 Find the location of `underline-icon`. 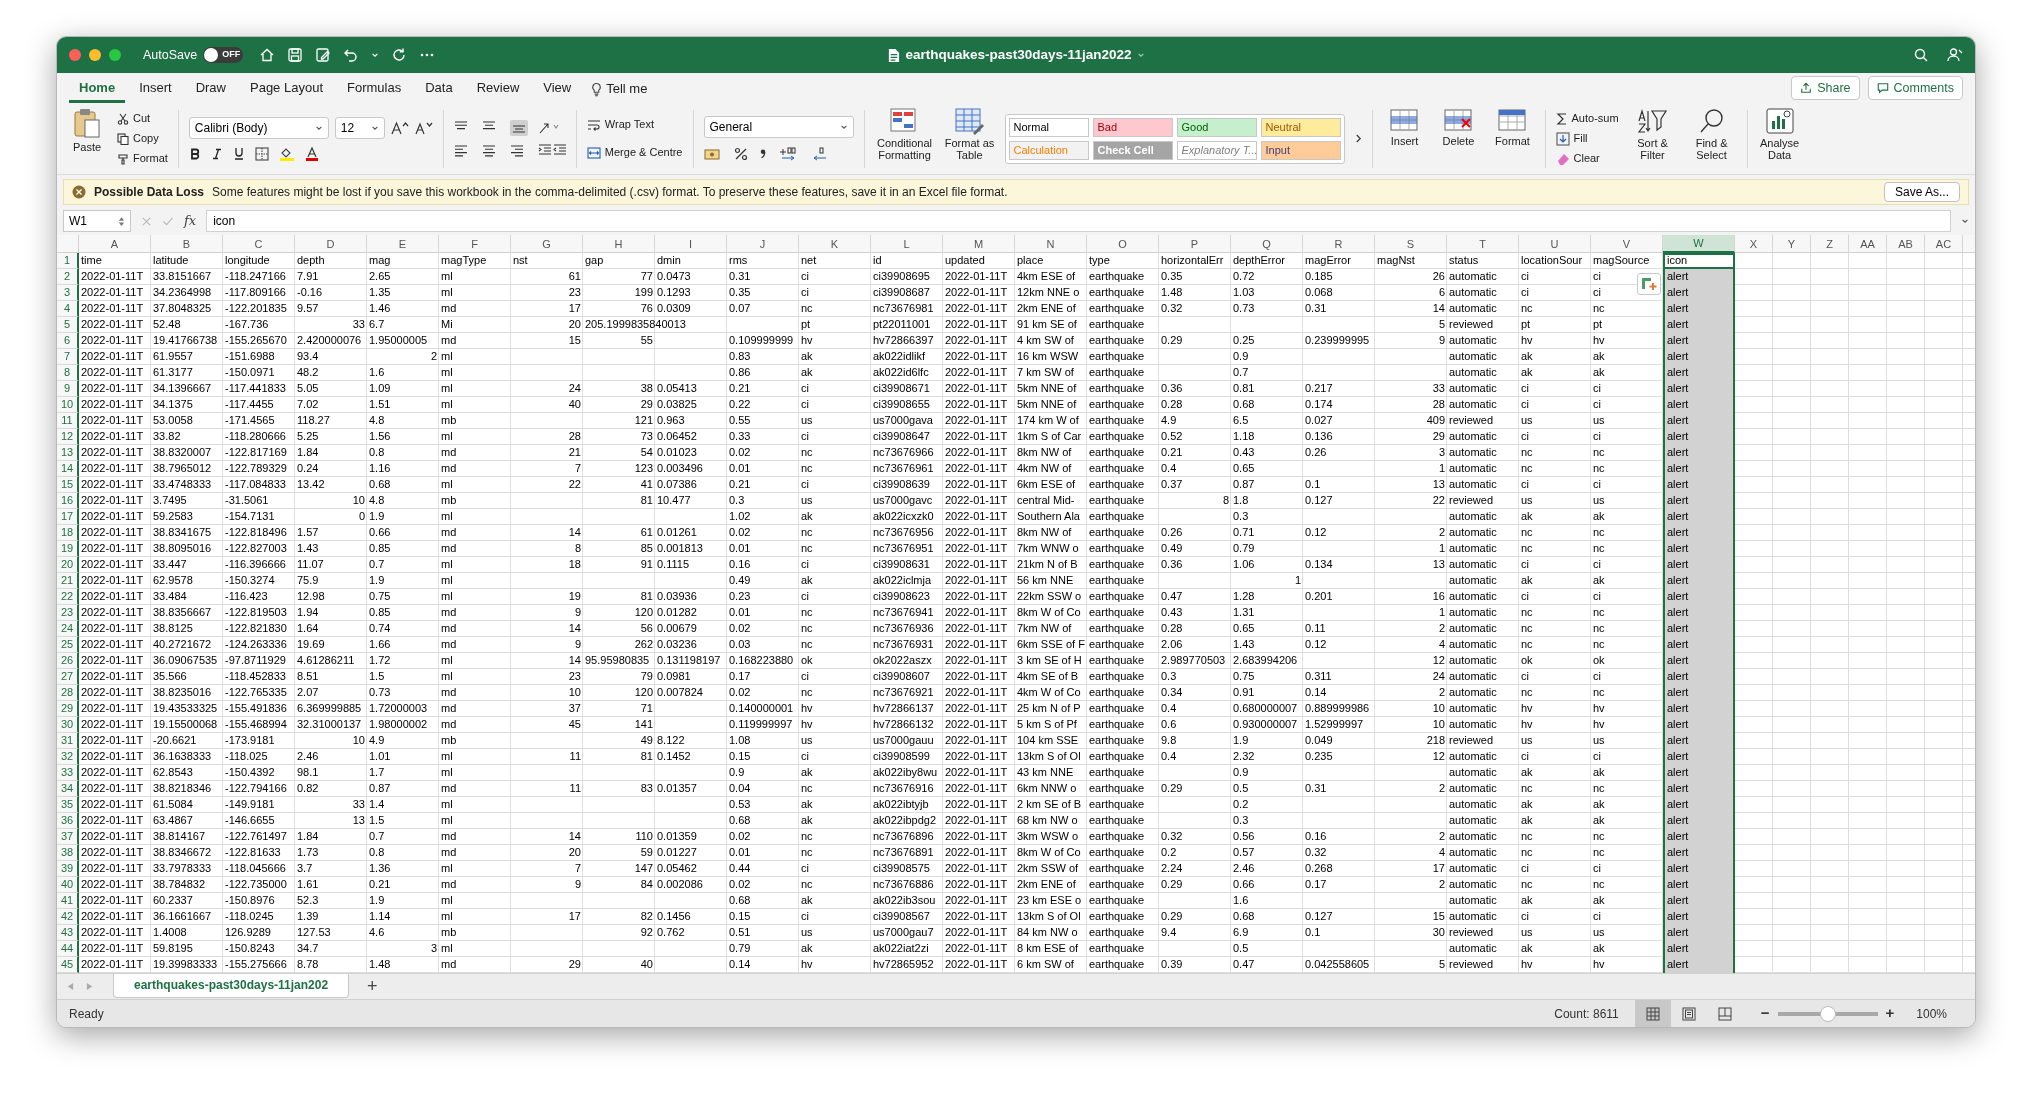

underline-icon is located at coordinates (238, 153).